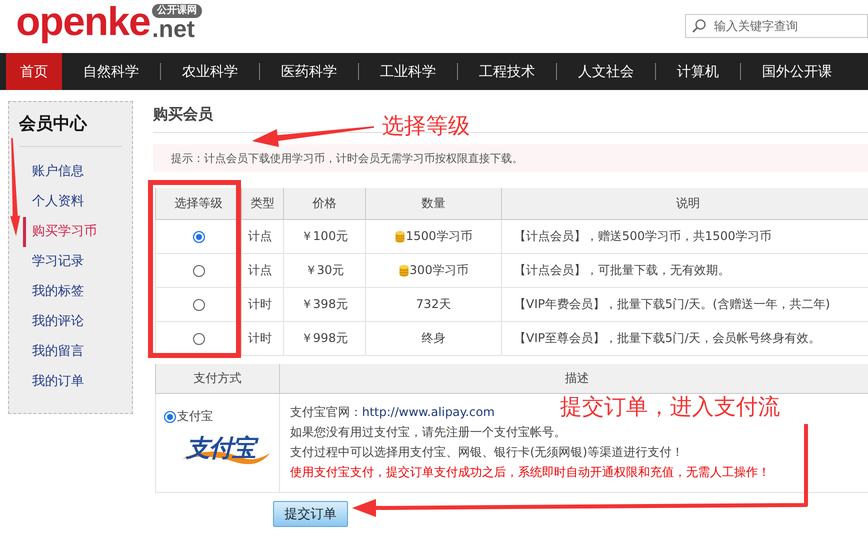 The image size is (868, 542). Describe the element at coordinates (53, 202) in the screenshot. I see `sidebar-item: 个人资料` at that location.